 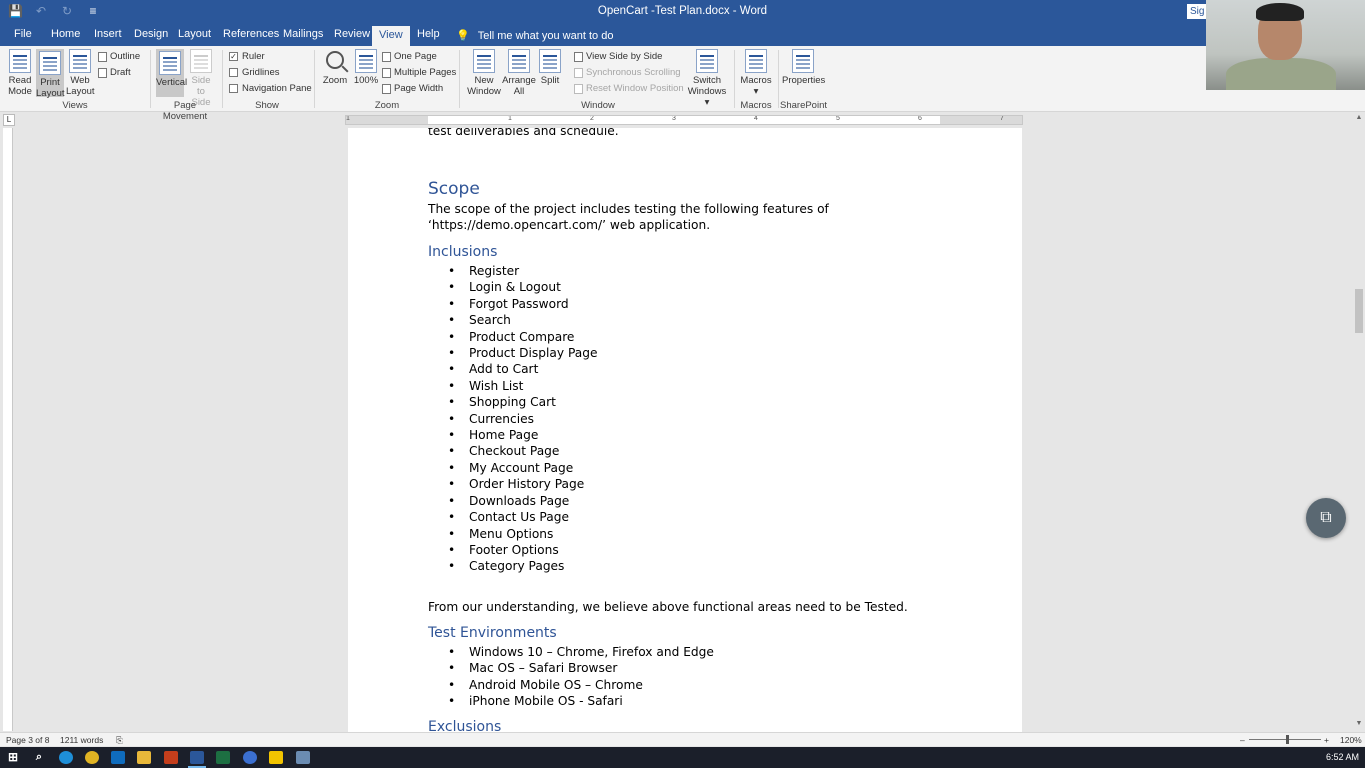 What do you see at coordinates (756, 73) in the screenshot?
I see `macros-button: Macros ▾` at bounding box center [756, 73].